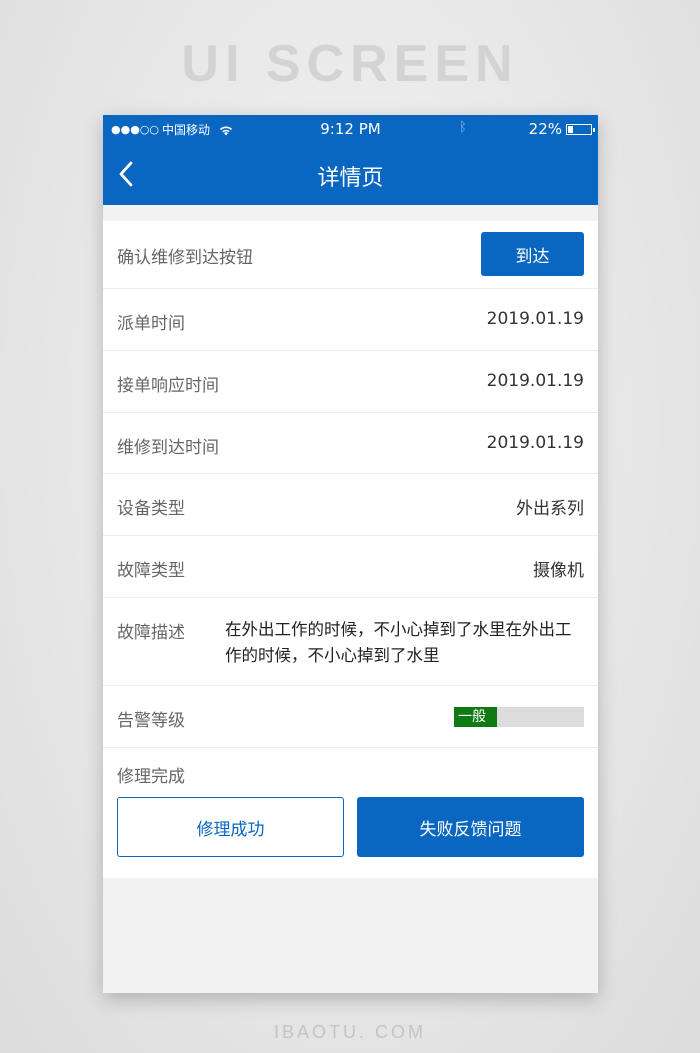 The height and width of the screenshot is (1053, 700). I want to click on detail-row-label: 维修到达时间, so click(168, 448).